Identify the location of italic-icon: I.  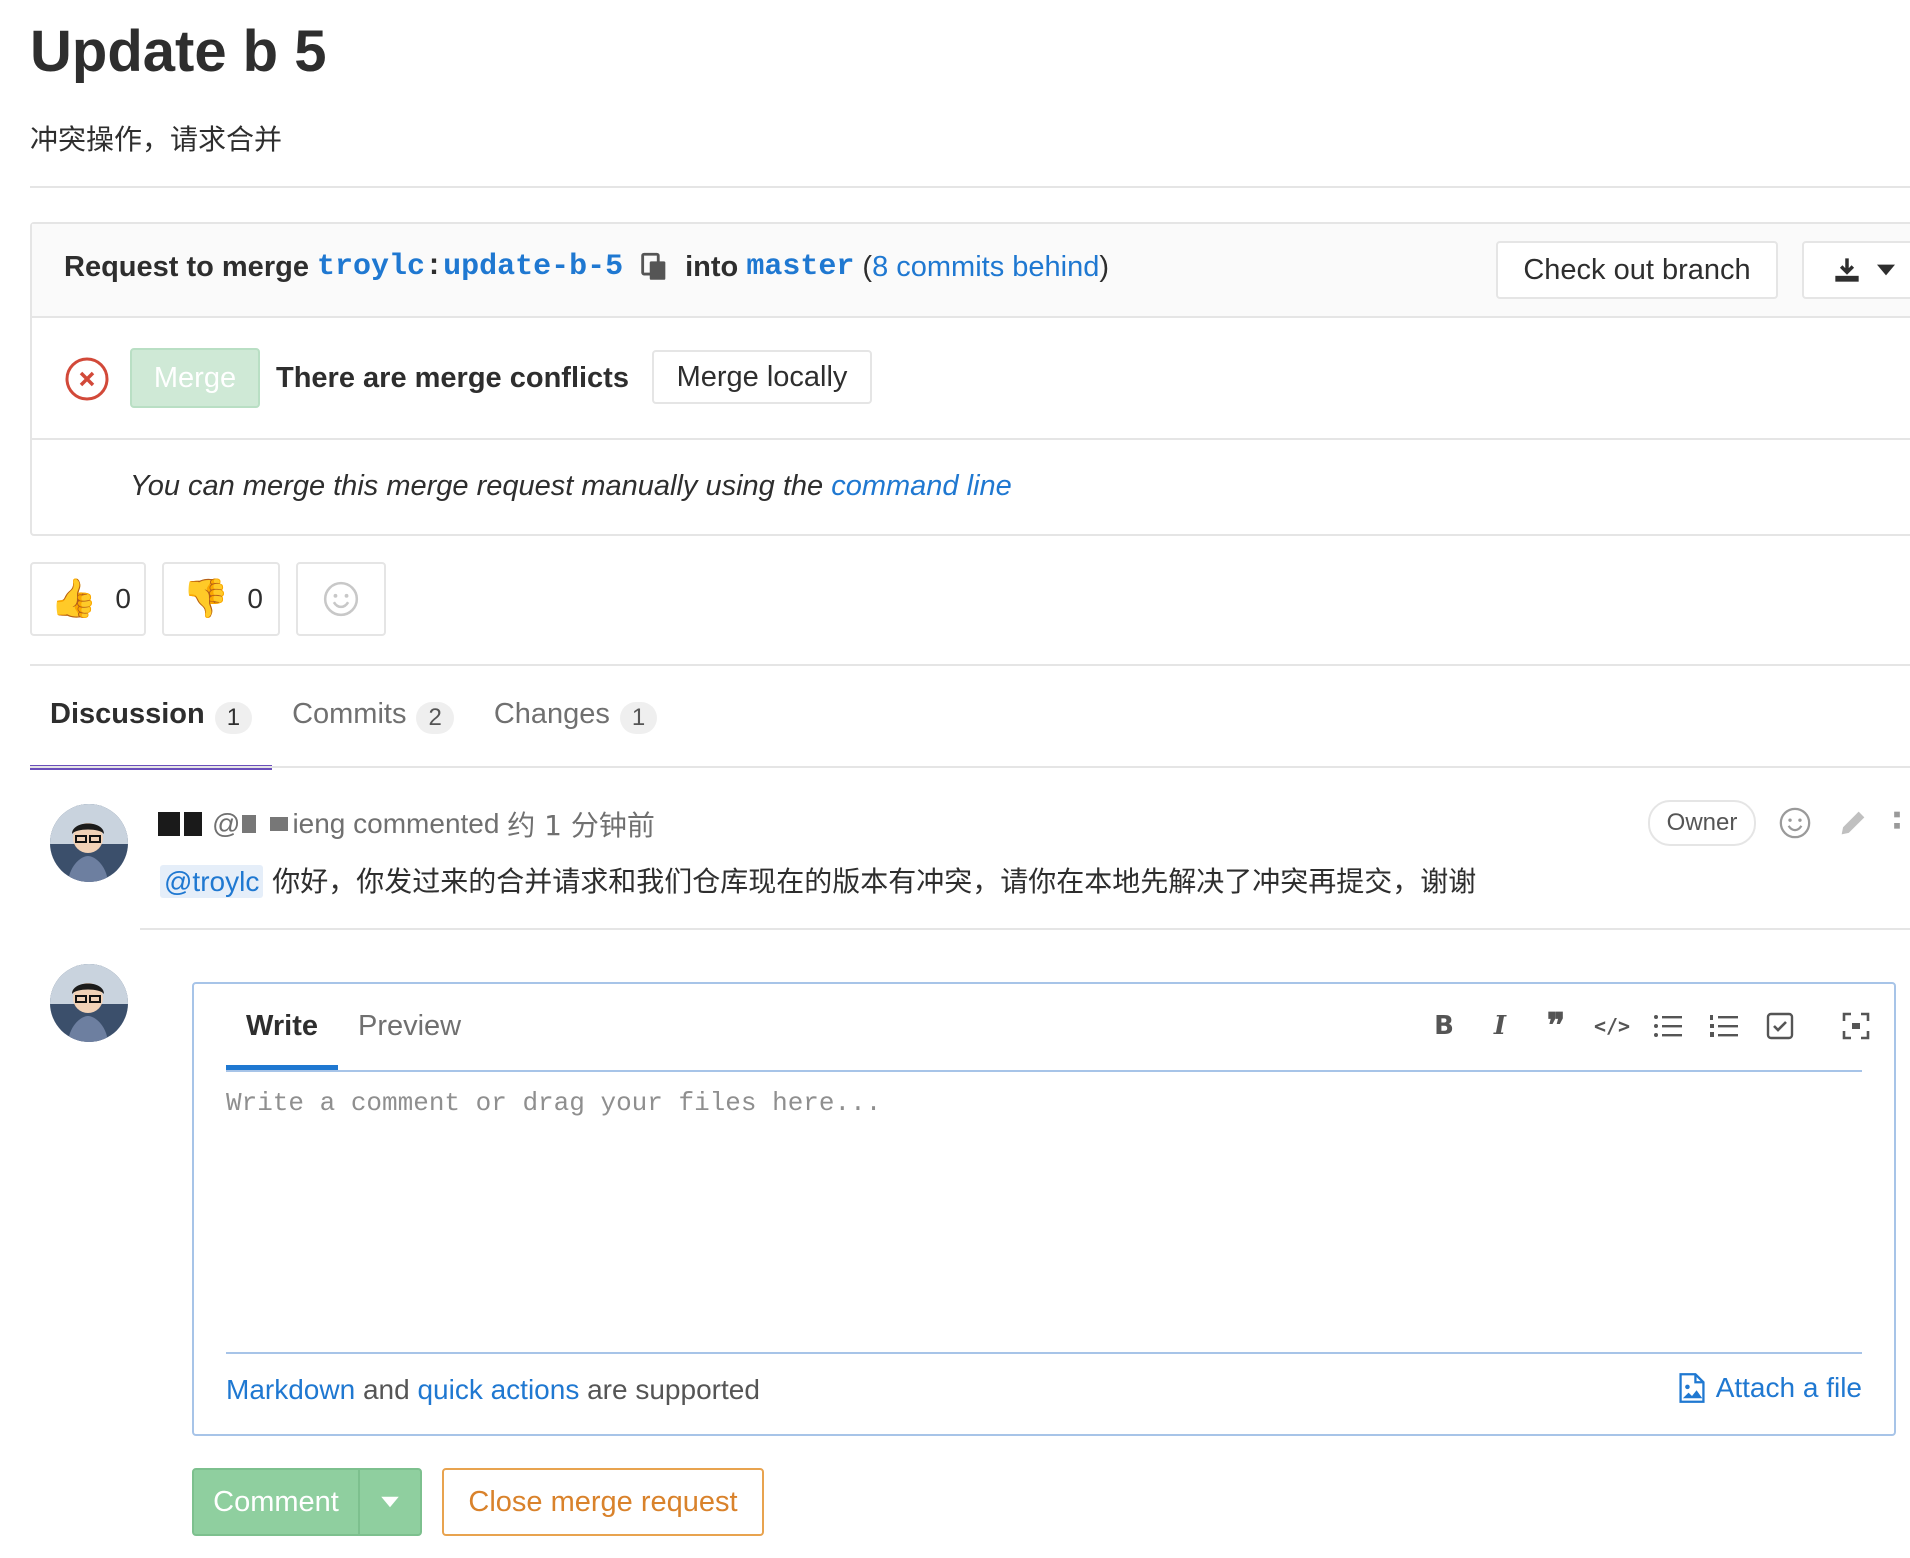
(1500, 1026).